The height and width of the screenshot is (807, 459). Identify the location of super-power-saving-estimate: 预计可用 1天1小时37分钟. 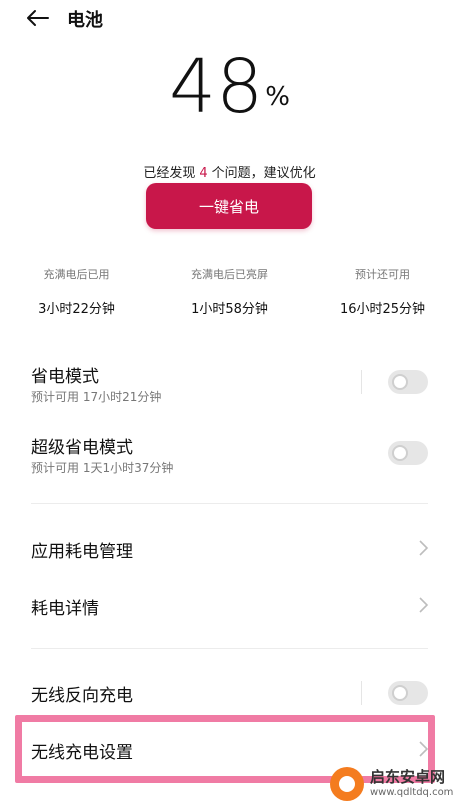
(102, 468).